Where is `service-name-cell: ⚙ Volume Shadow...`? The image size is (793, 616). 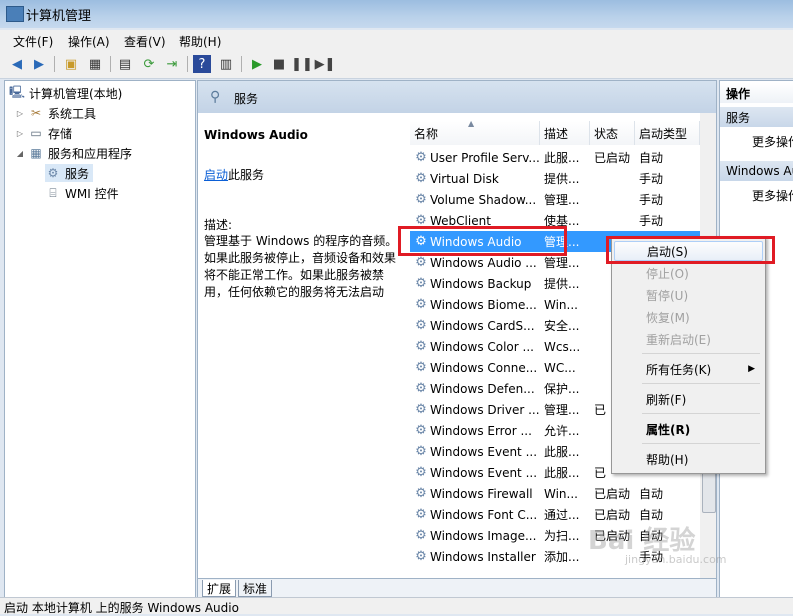
service-name-cell: ⚙ Volume Shadow... is located at coordinates (475, 200).